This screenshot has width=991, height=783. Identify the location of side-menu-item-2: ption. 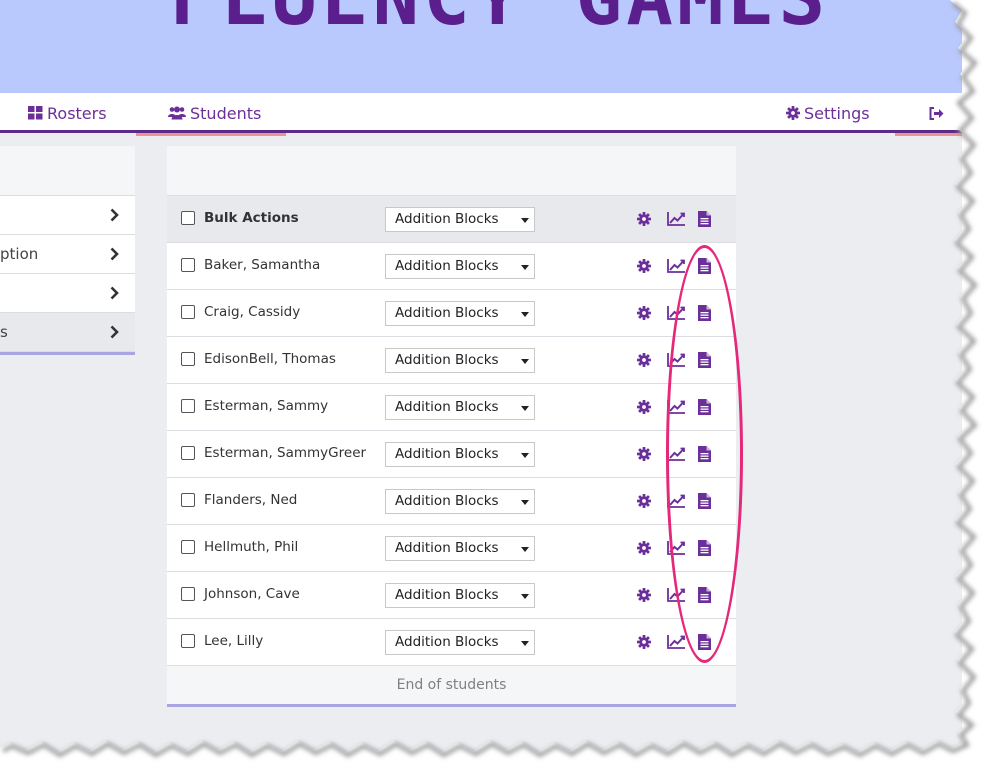
(67, 254).